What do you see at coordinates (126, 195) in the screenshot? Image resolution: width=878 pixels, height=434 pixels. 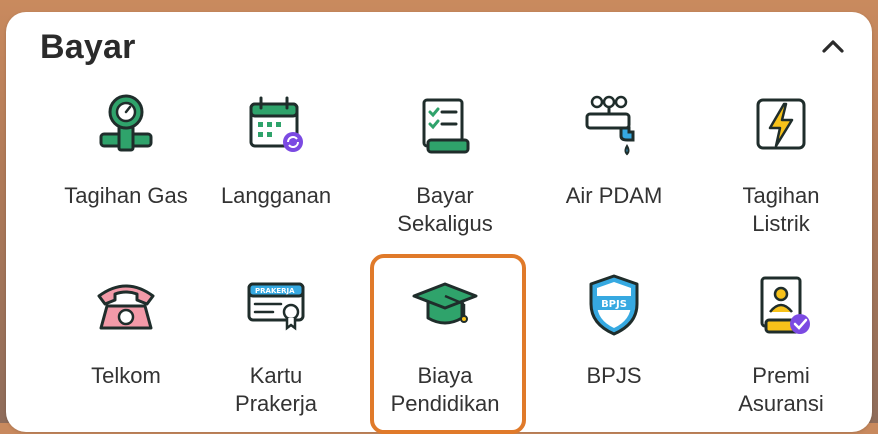 I see `menu-item-label: Tagihan Gas` at bounding box center [126, 195].